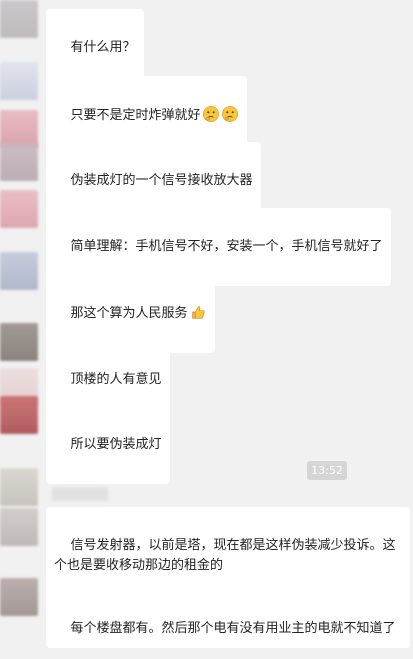 The height and width of the screenshot is (659, 413). I want to click on thumbs-up-icon, so click(198, 312).